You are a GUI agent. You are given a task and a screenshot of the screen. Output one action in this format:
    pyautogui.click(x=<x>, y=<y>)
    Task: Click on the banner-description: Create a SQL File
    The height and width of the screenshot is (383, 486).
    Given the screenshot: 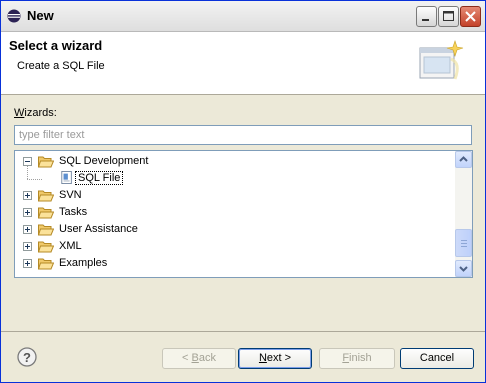 What is the action you would take?
    pyautogui.click(x=61, y=66)
    